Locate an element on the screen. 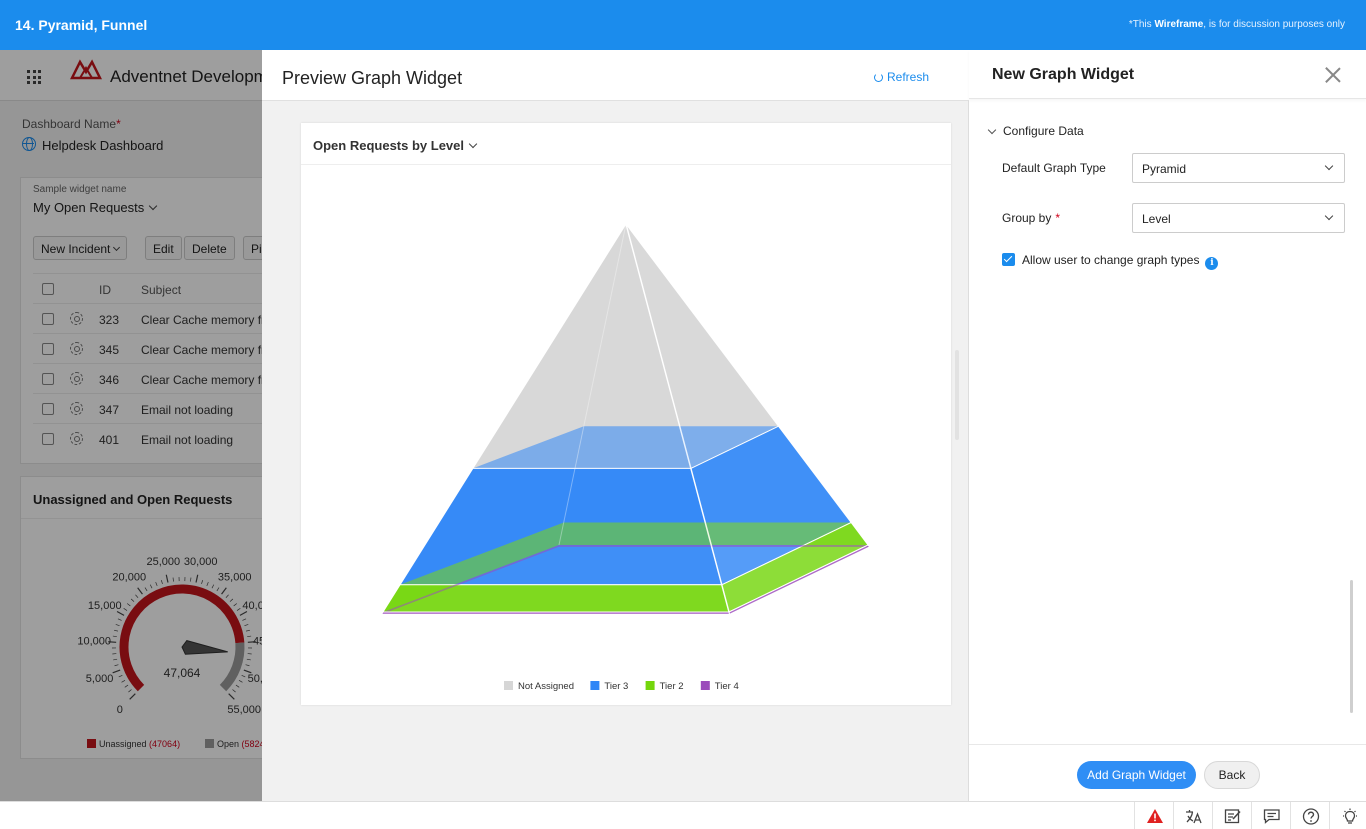 The width and height of the screenshot is (1366, 829). allow-change-checkbox is located at coordinates (1008, 259).